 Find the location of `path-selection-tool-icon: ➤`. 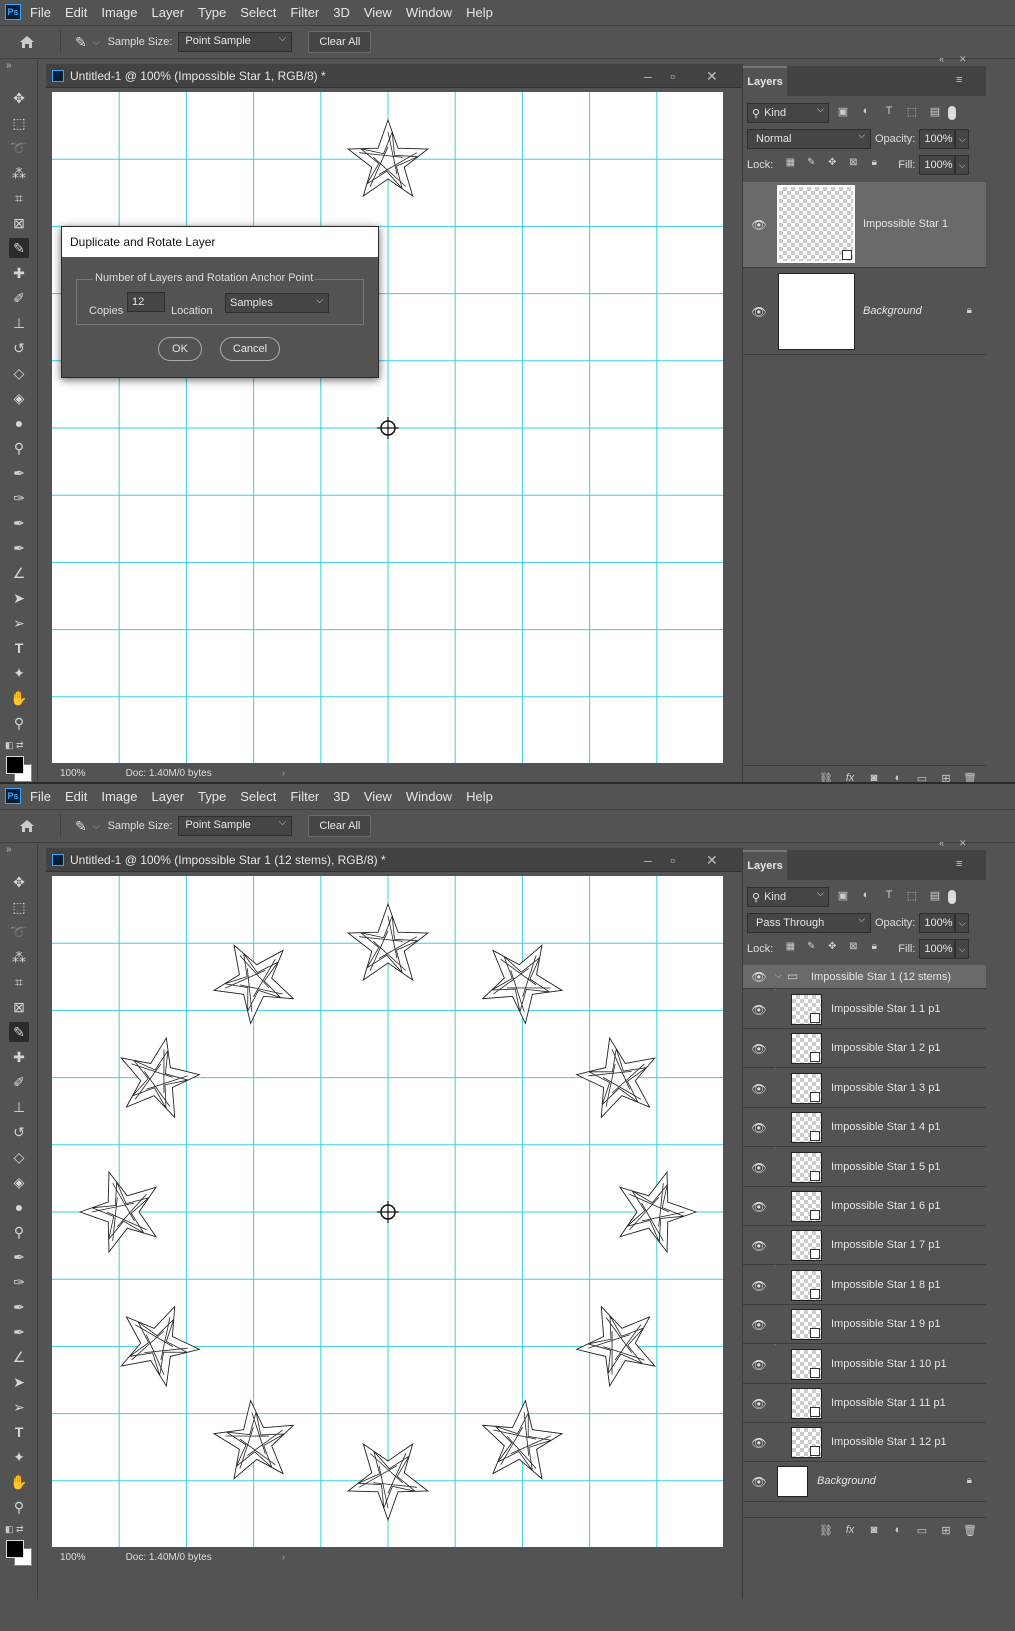

path-selection-tool-icon: ➤ is located at coordinates (19, 1382).